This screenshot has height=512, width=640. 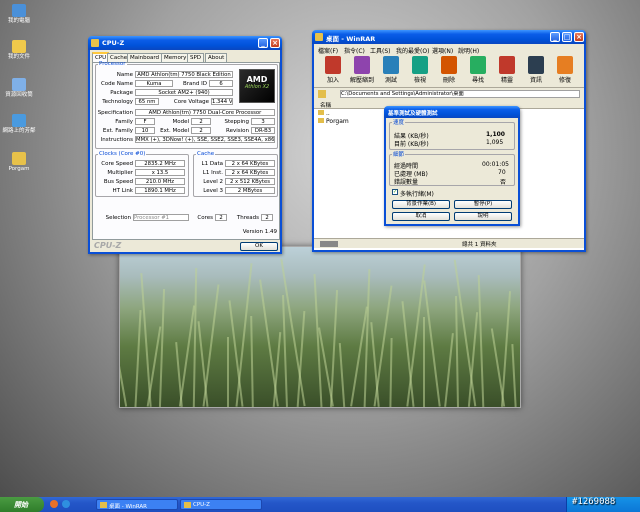 What do you see at coordinates (145, 121) in the screenshot?
I see `family-value: F` at bounding box center [145, 121].